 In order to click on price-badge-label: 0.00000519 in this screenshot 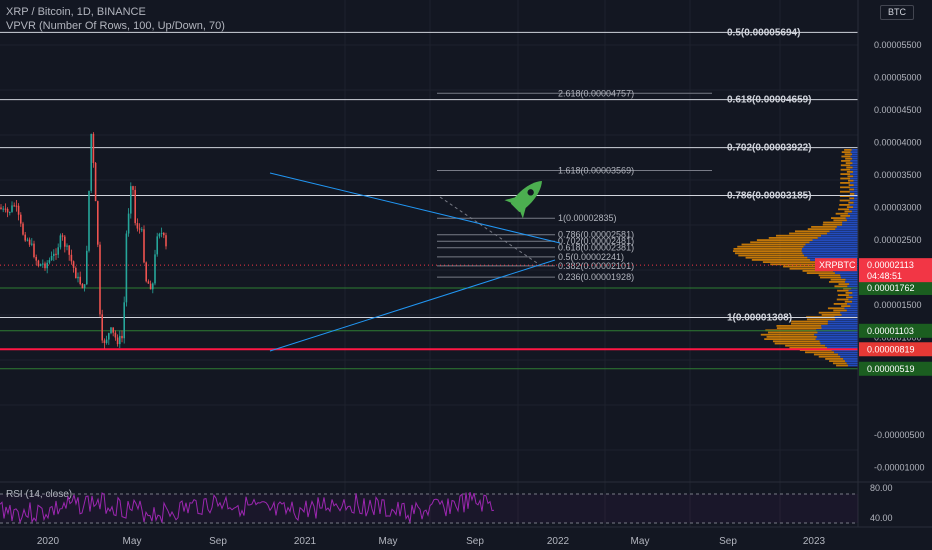, I will do `click(891, 369)`.